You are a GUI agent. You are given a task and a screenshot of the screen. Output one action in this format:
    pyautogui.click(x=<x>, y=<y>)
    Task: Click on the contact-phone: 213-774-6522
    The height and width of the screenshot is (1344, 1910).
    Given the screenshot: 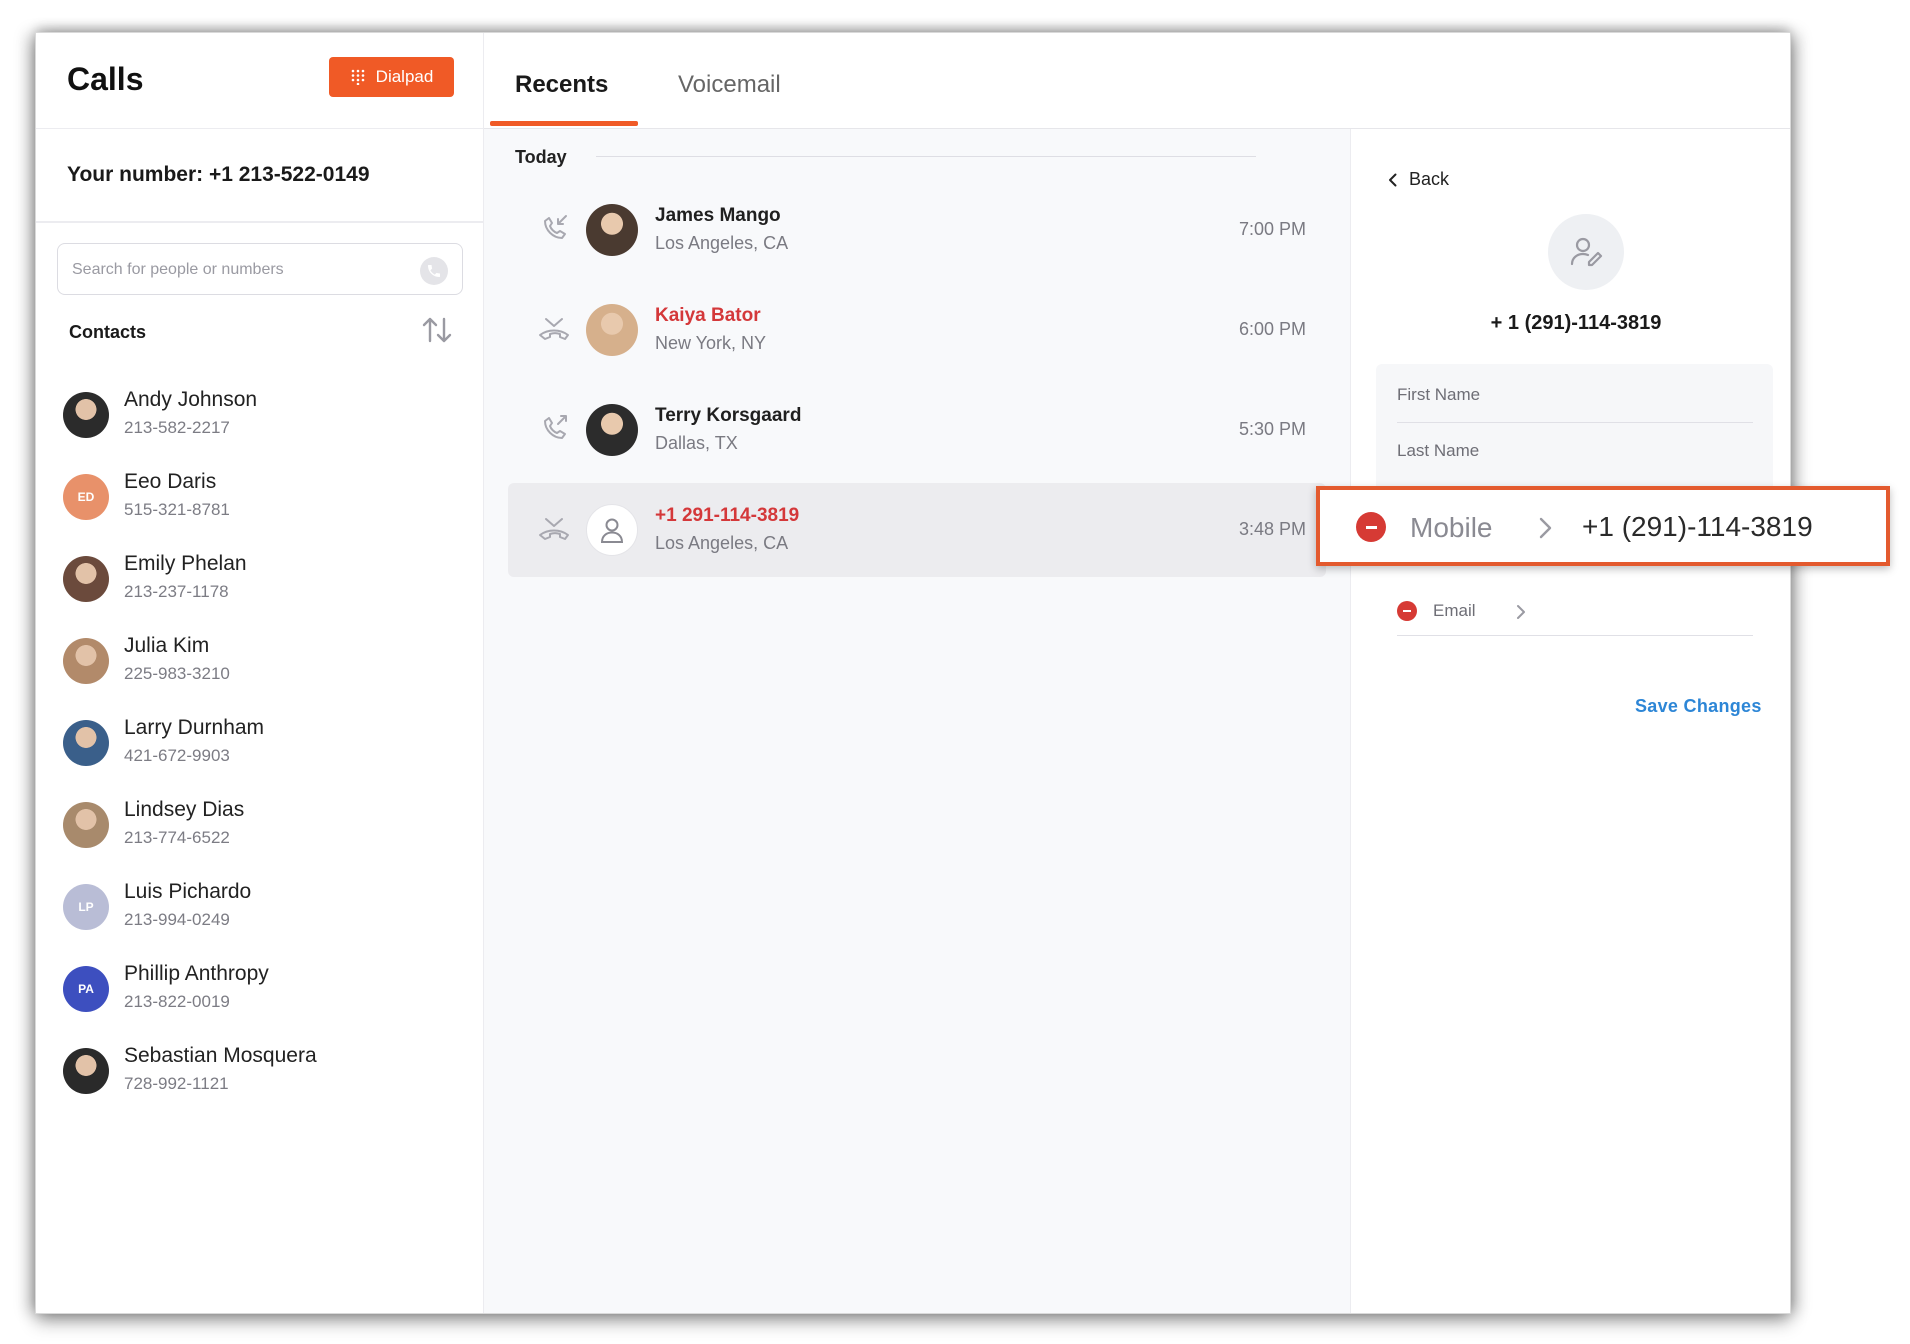 What is the action you would take?
    pyautogui.click(x=177, y=837)
    